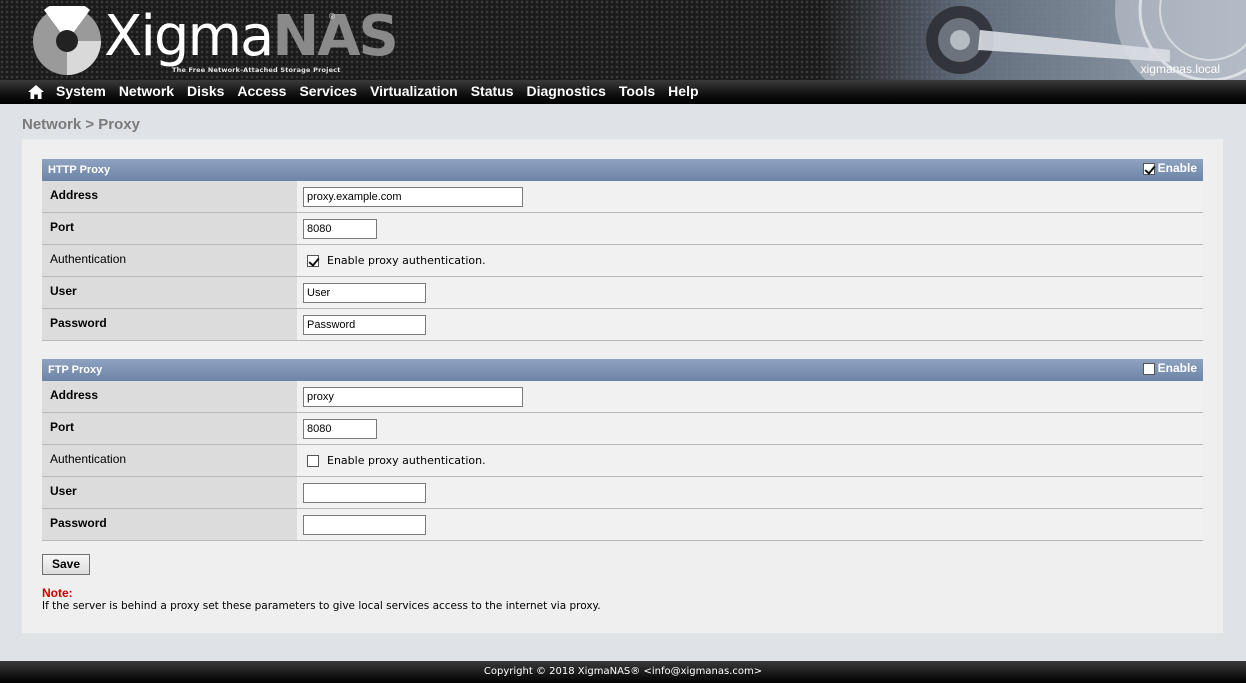 The width and height of the screenshot is (1246, 683). I want to click on ftp-port-input: 8080, so click(340, 428).